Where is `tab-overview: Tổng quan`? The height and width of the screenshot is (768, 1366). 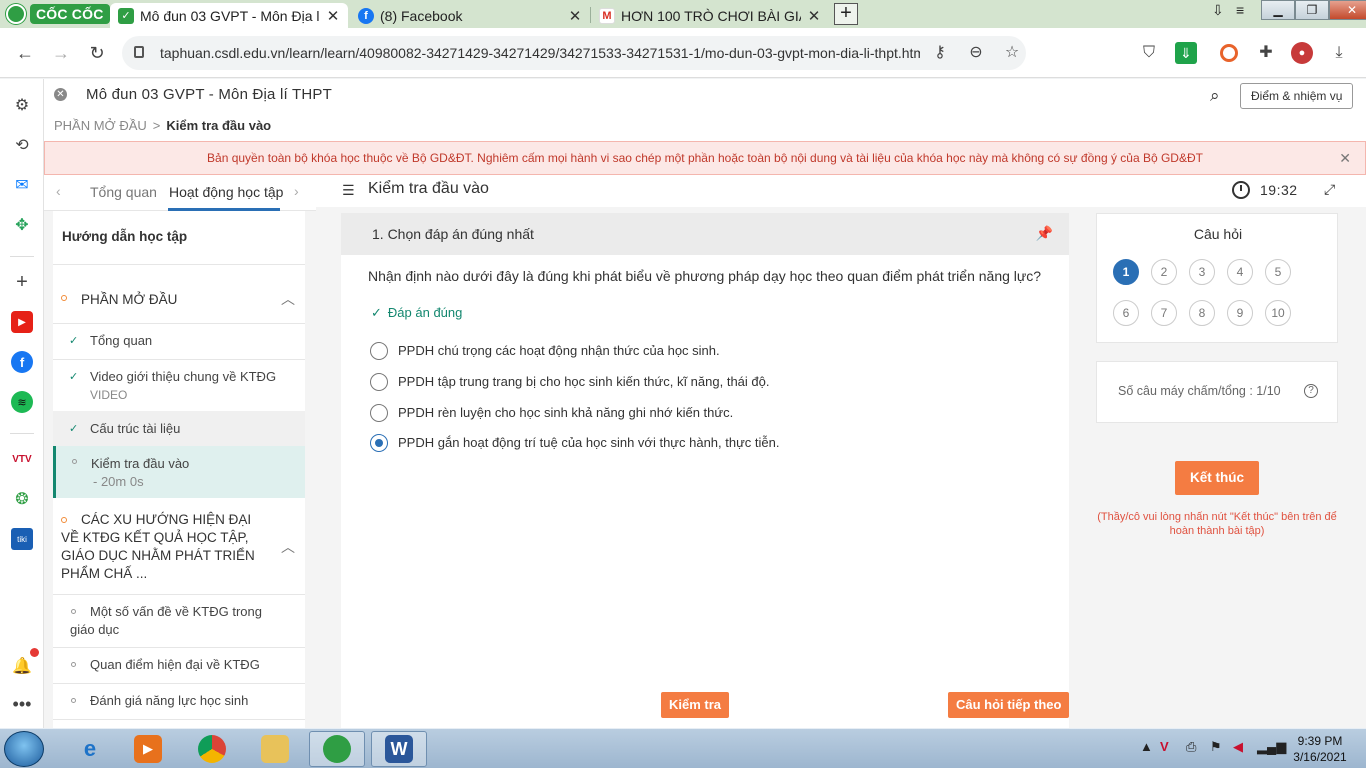
tab-overview: Tổng quan is located at coordinates (123, 192).